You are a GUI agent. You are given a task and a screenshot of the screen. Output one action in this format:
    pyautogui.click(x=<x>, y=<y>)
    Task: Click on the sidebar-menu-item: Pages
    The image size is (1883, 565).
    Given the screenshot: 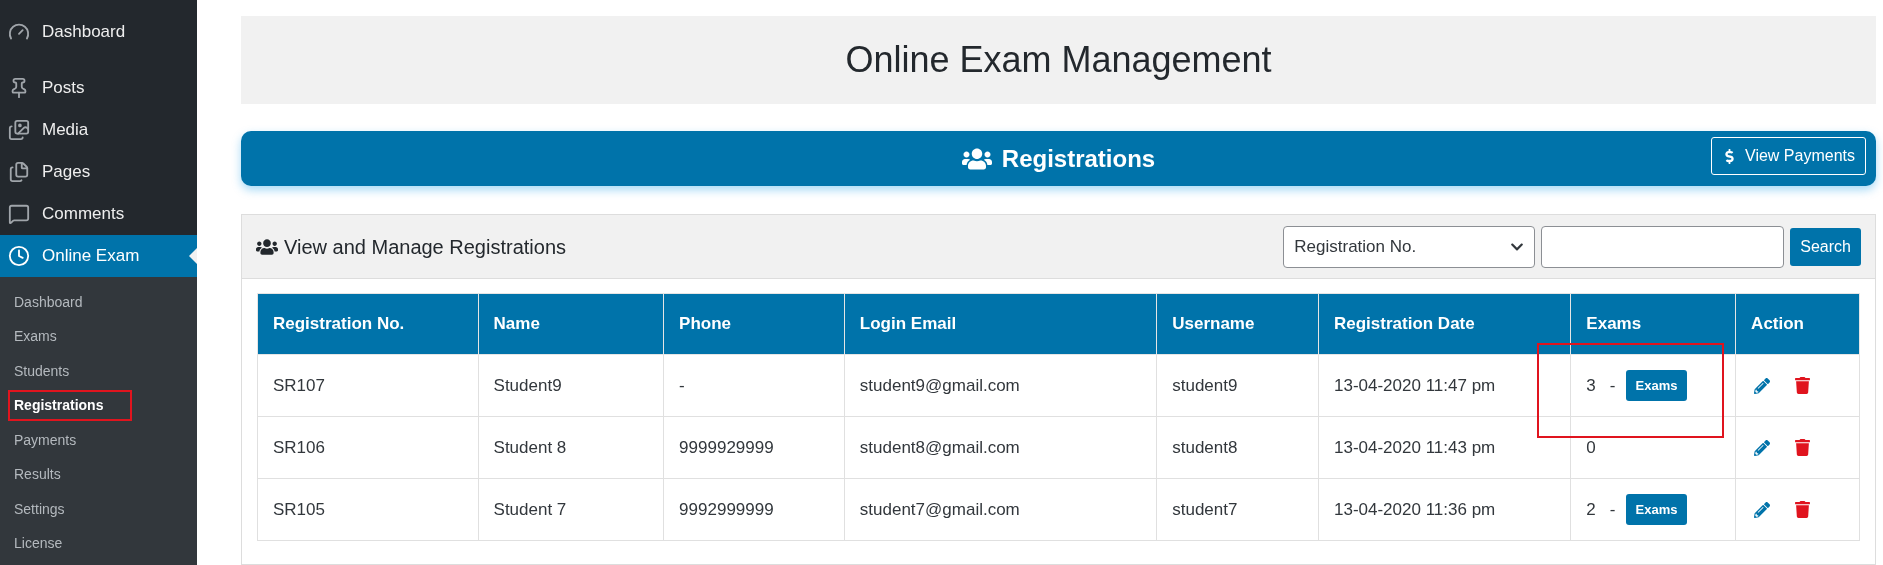 What is the action you would take?
    pyautogui.click(x=98, y=172)
    